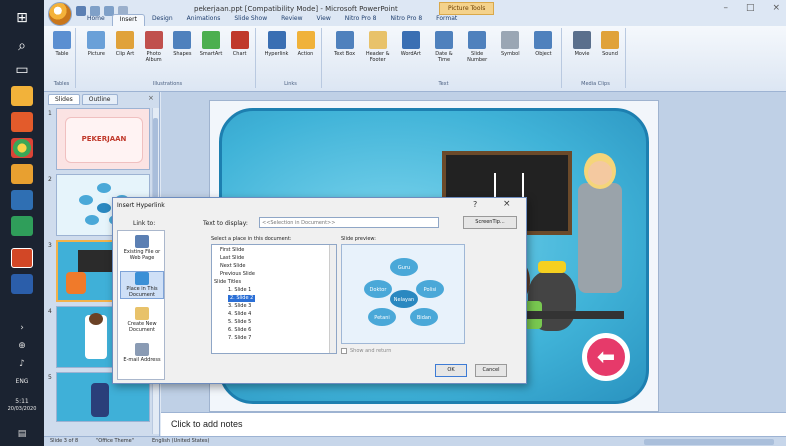 This screenshot has width=786, height=446. I want to click on text-box-button: Text Box, so click(345, 44).